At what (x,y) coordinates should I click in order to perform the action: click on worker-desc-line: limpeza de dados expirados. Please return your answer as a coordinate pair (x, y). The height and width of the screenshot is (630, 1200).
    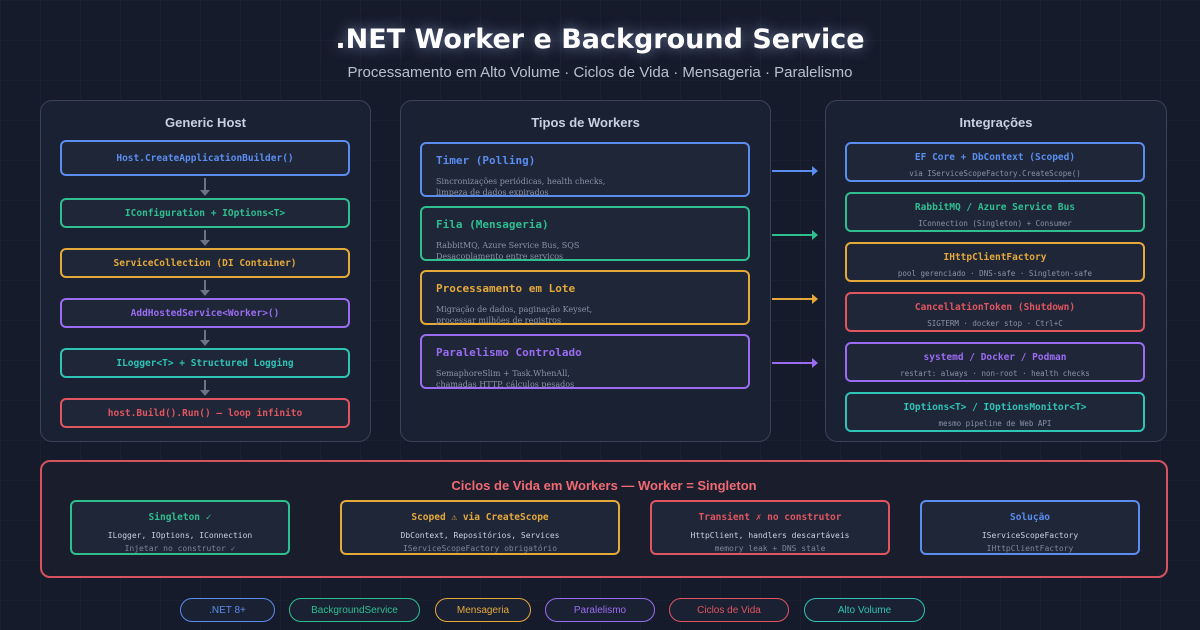
    Looking at the image, I should click on (492, 192).